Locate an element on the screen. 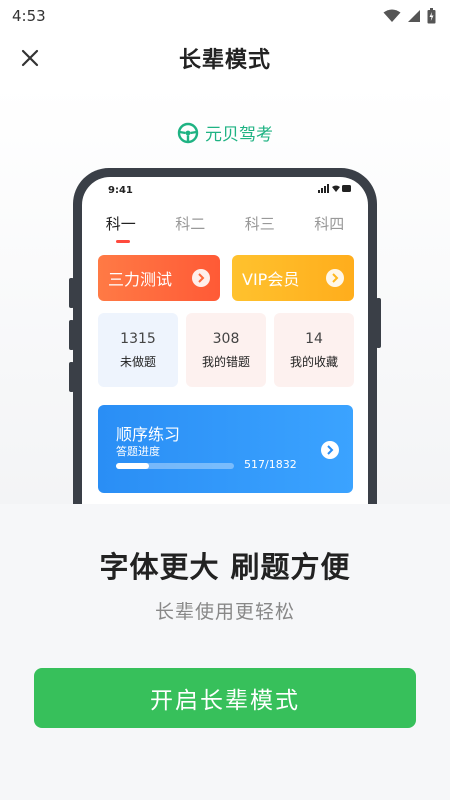 The image size is (450, 800). wifi-icon is located at coordinates (392, 15).